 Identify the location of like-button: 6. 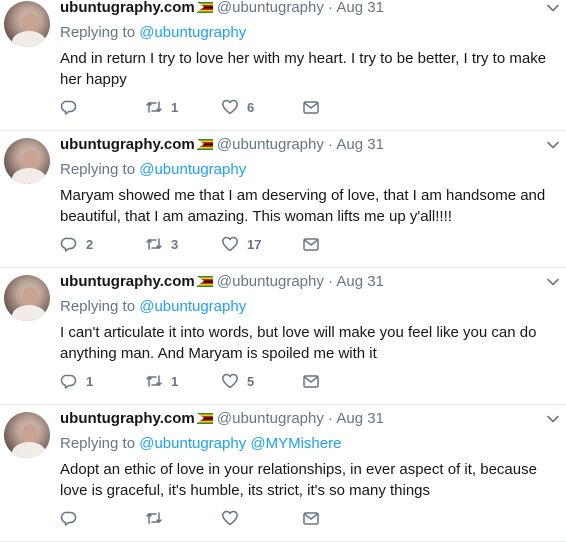
(237, 107).